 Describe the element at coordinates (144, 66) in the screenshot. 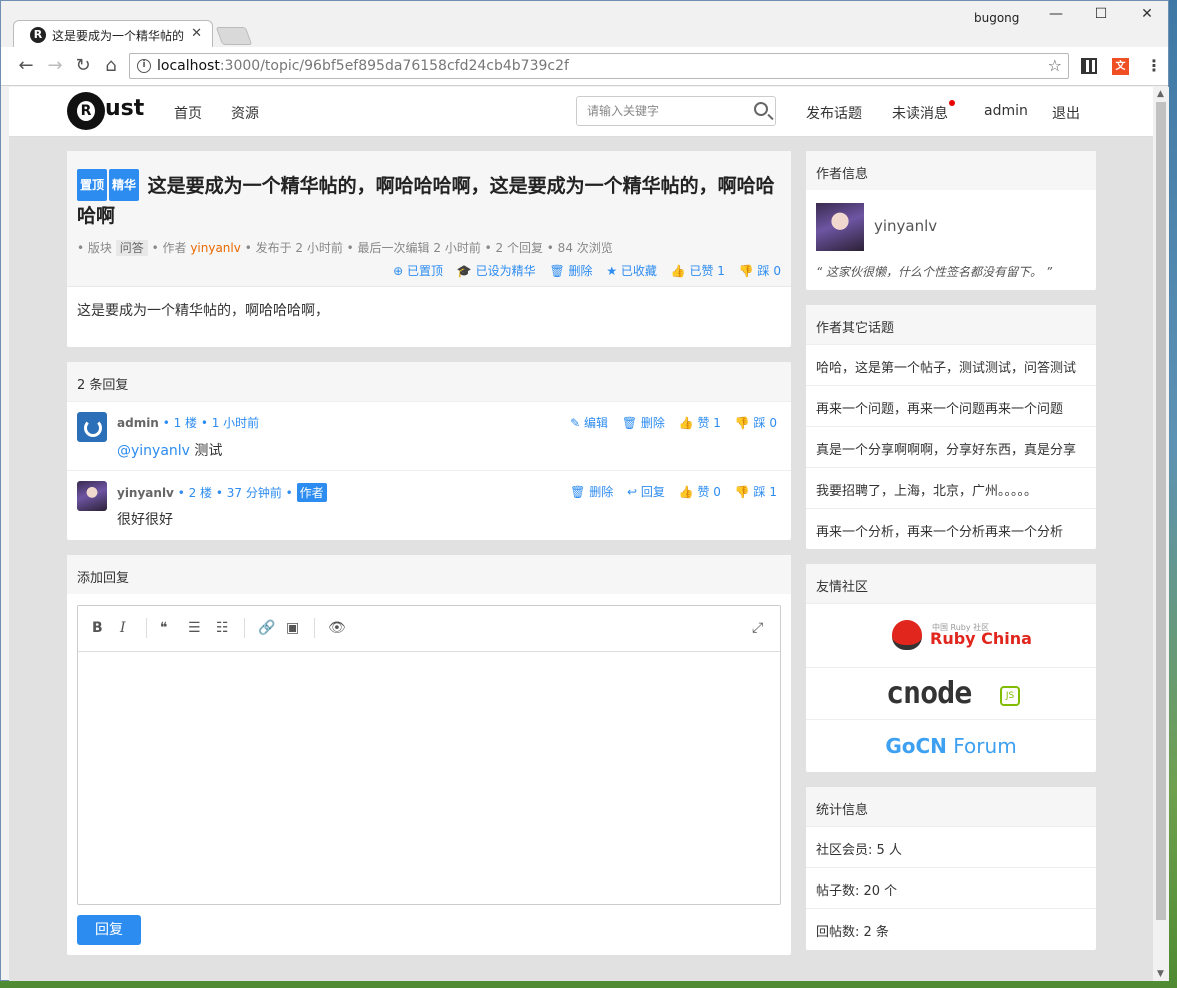

I see `site-info-icon: i` at that location.